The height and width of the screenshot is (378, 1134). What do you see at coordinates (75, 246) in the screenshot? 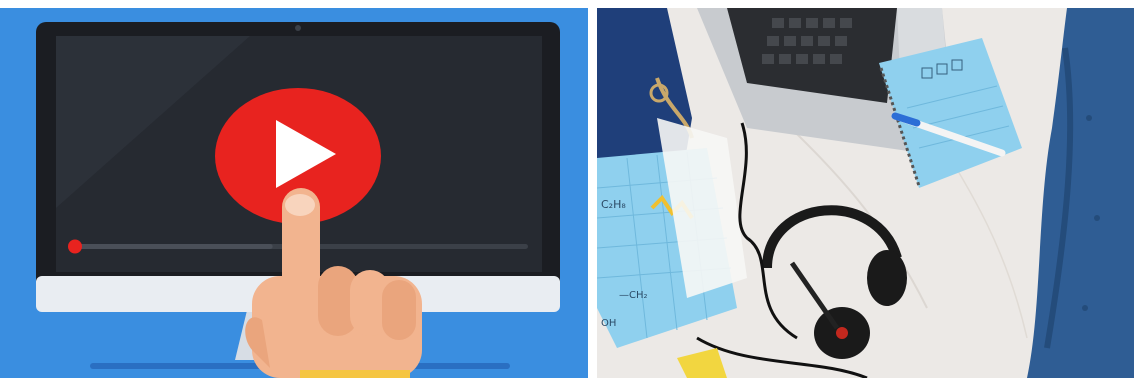
I see `video-progress-handle` at bounding box center [75, 246].